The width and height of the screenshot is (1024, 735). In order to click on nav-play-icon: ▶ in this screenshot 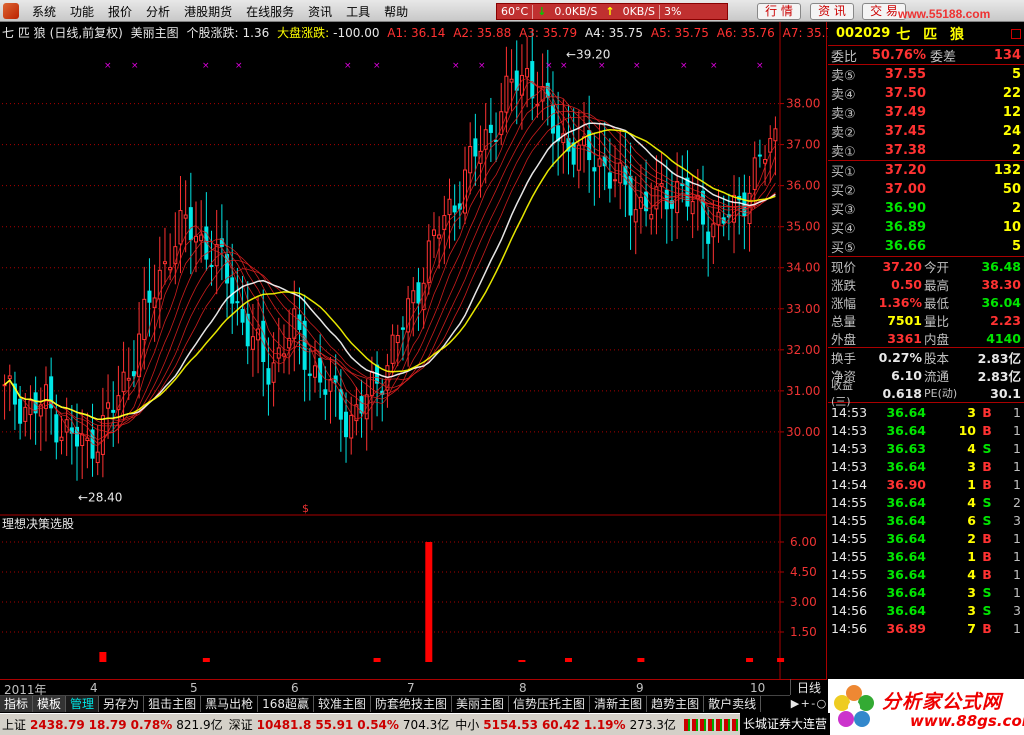, I will do `click(795, 703)`.